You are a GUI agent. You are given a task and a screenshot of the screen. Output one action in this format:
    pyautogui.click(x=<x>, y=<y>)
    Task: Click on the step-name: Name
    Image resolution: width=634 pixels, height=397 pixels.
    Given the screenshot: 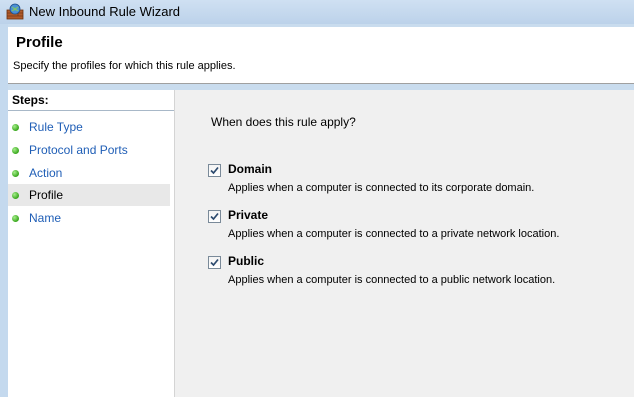 What is the action you would take?
    pyautogui.click(x=89, y=218)
    